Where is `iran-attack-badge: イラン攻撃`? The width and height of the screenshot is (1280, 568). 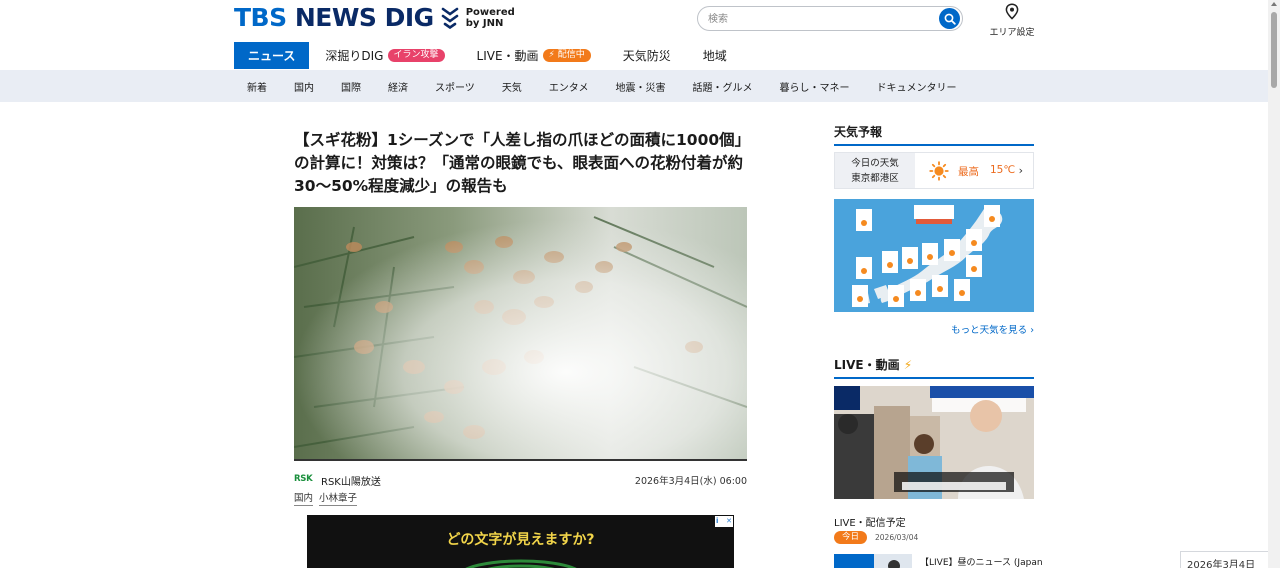
iran-attack-badge: イラン攻撃 is located at coordinates (416, 55).